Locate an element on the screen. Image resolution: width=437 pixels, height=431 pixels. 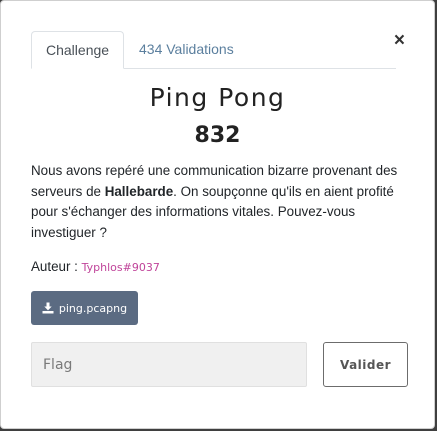
description-bold: Hallebarde is located at coordinates (139, 191).